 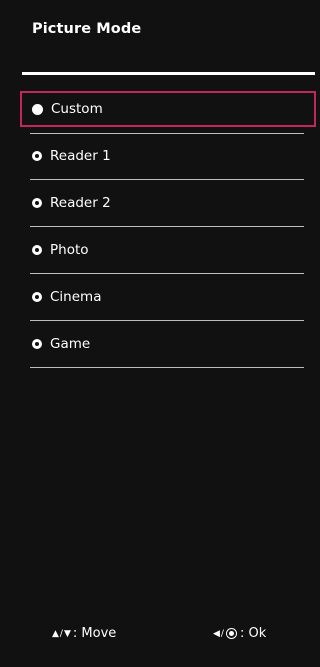 What do you see at coordinates (168, 112) in the screenshot?
I see `menu-item-custom: Custom` at bounding box center [168, 112].